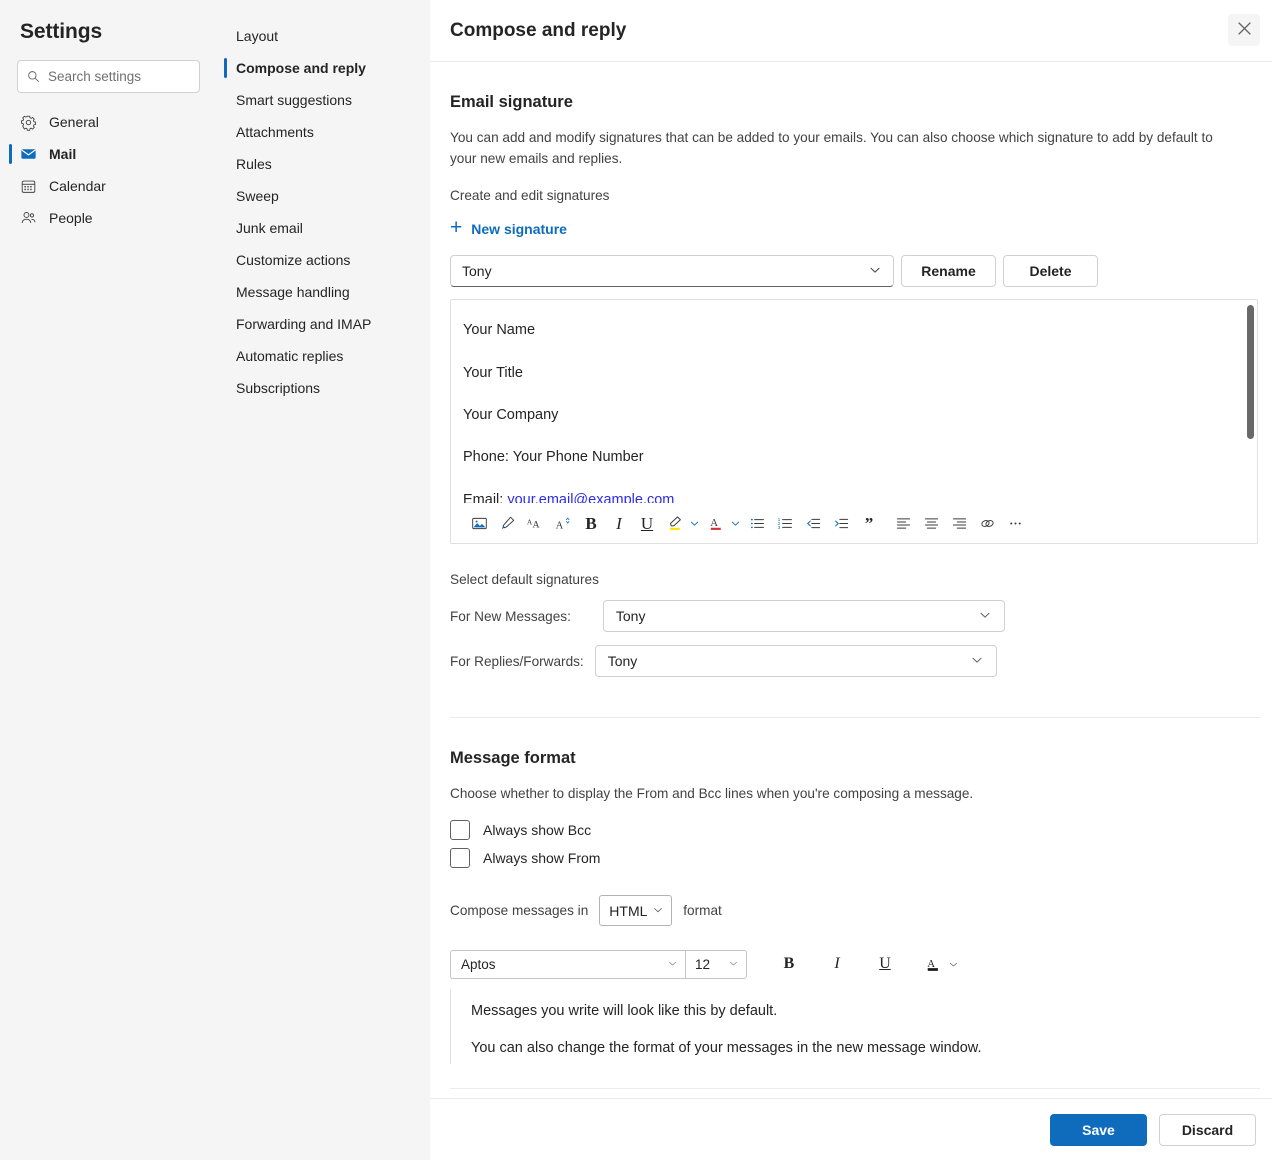 The height and width of the screenshot is (1160, 1272). I want to click on dialog-footer: Save Discard, so click(851, 1129).